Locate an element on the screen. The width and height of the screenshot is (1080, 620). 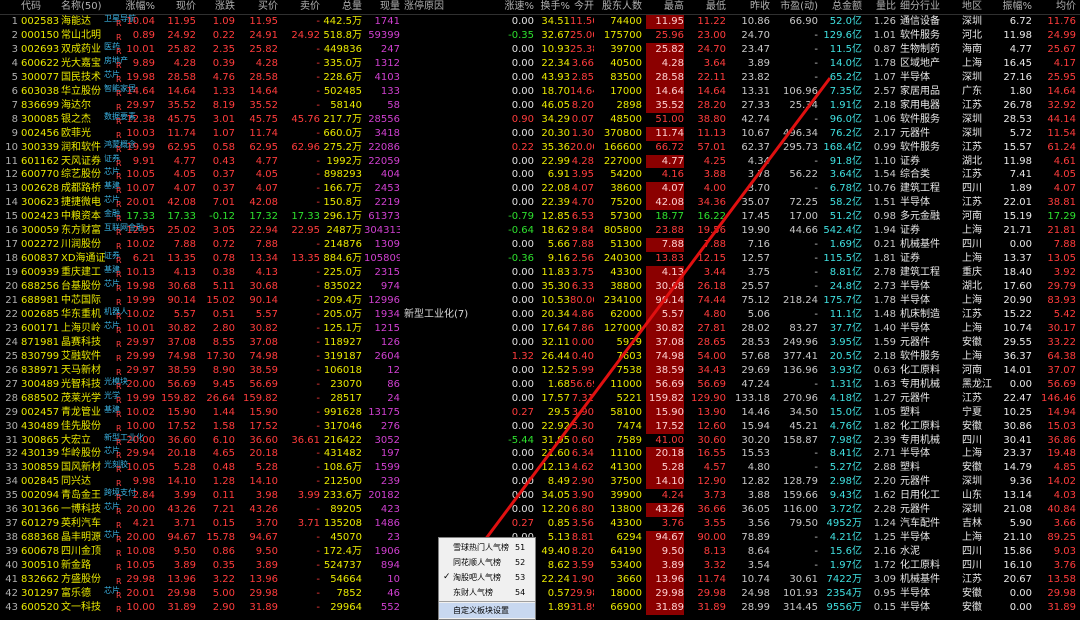
column-header-8: 总量 is located at coordinates (342, 7).